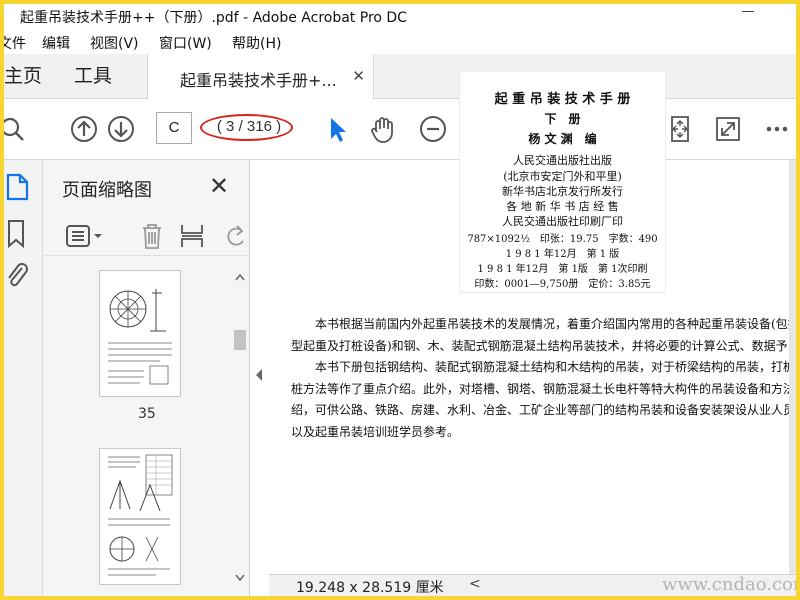 Image resolution: width=800 pixels, height=600 pixels. What do you see at coordinates (562, 239) in the screenshot?
I see `copyright-format: 787×1092½ 印张：19.75 字数：490` at bounding box center [562, 239].